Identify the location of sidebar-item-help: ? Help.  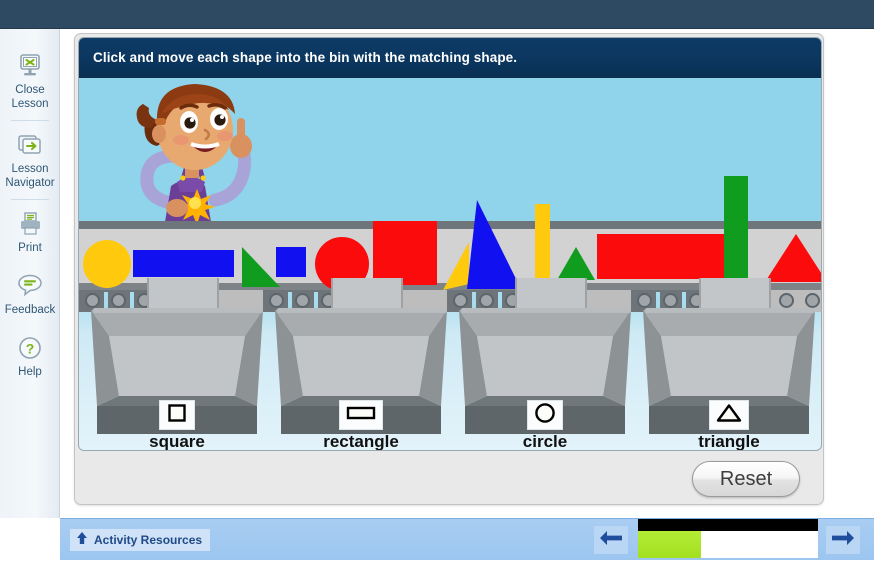
(30, 357).